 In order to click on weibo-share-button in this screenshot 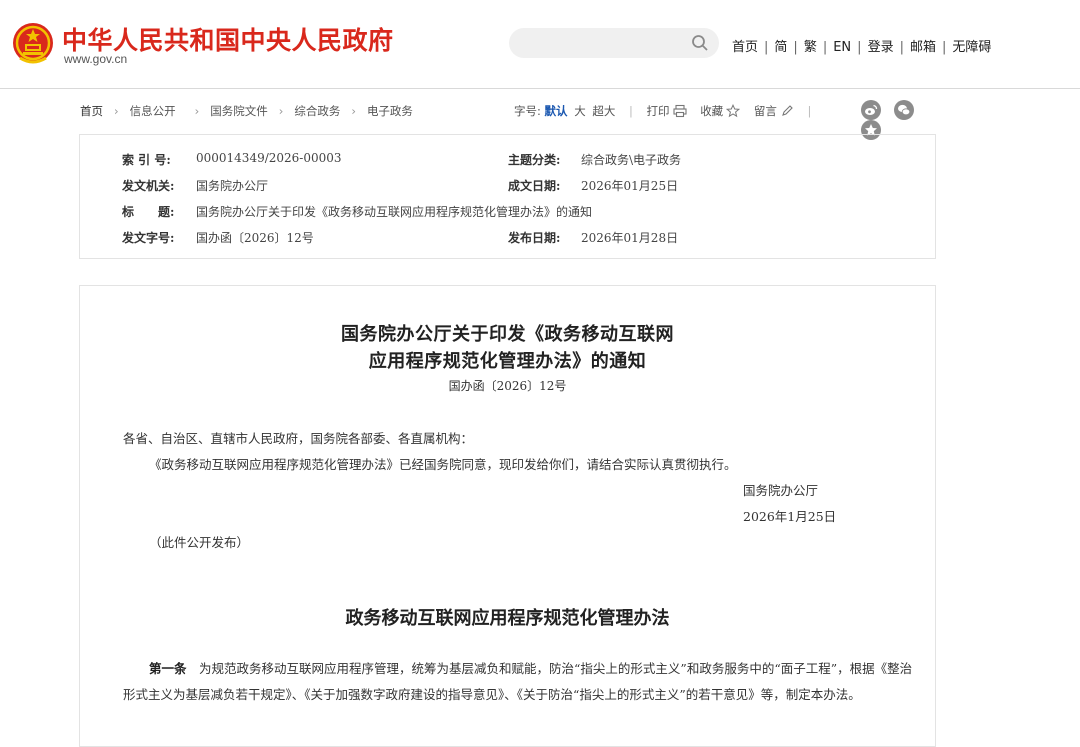, I will do `click(871, 110)`.